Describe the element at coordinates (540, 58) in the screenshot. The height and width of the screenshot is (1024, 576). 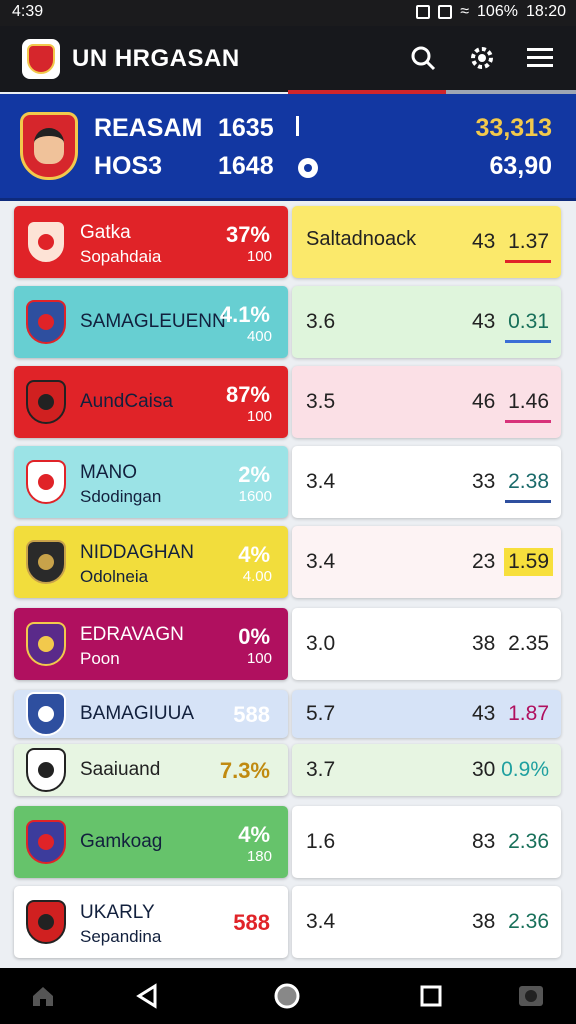
I see `menu-button` at that location.